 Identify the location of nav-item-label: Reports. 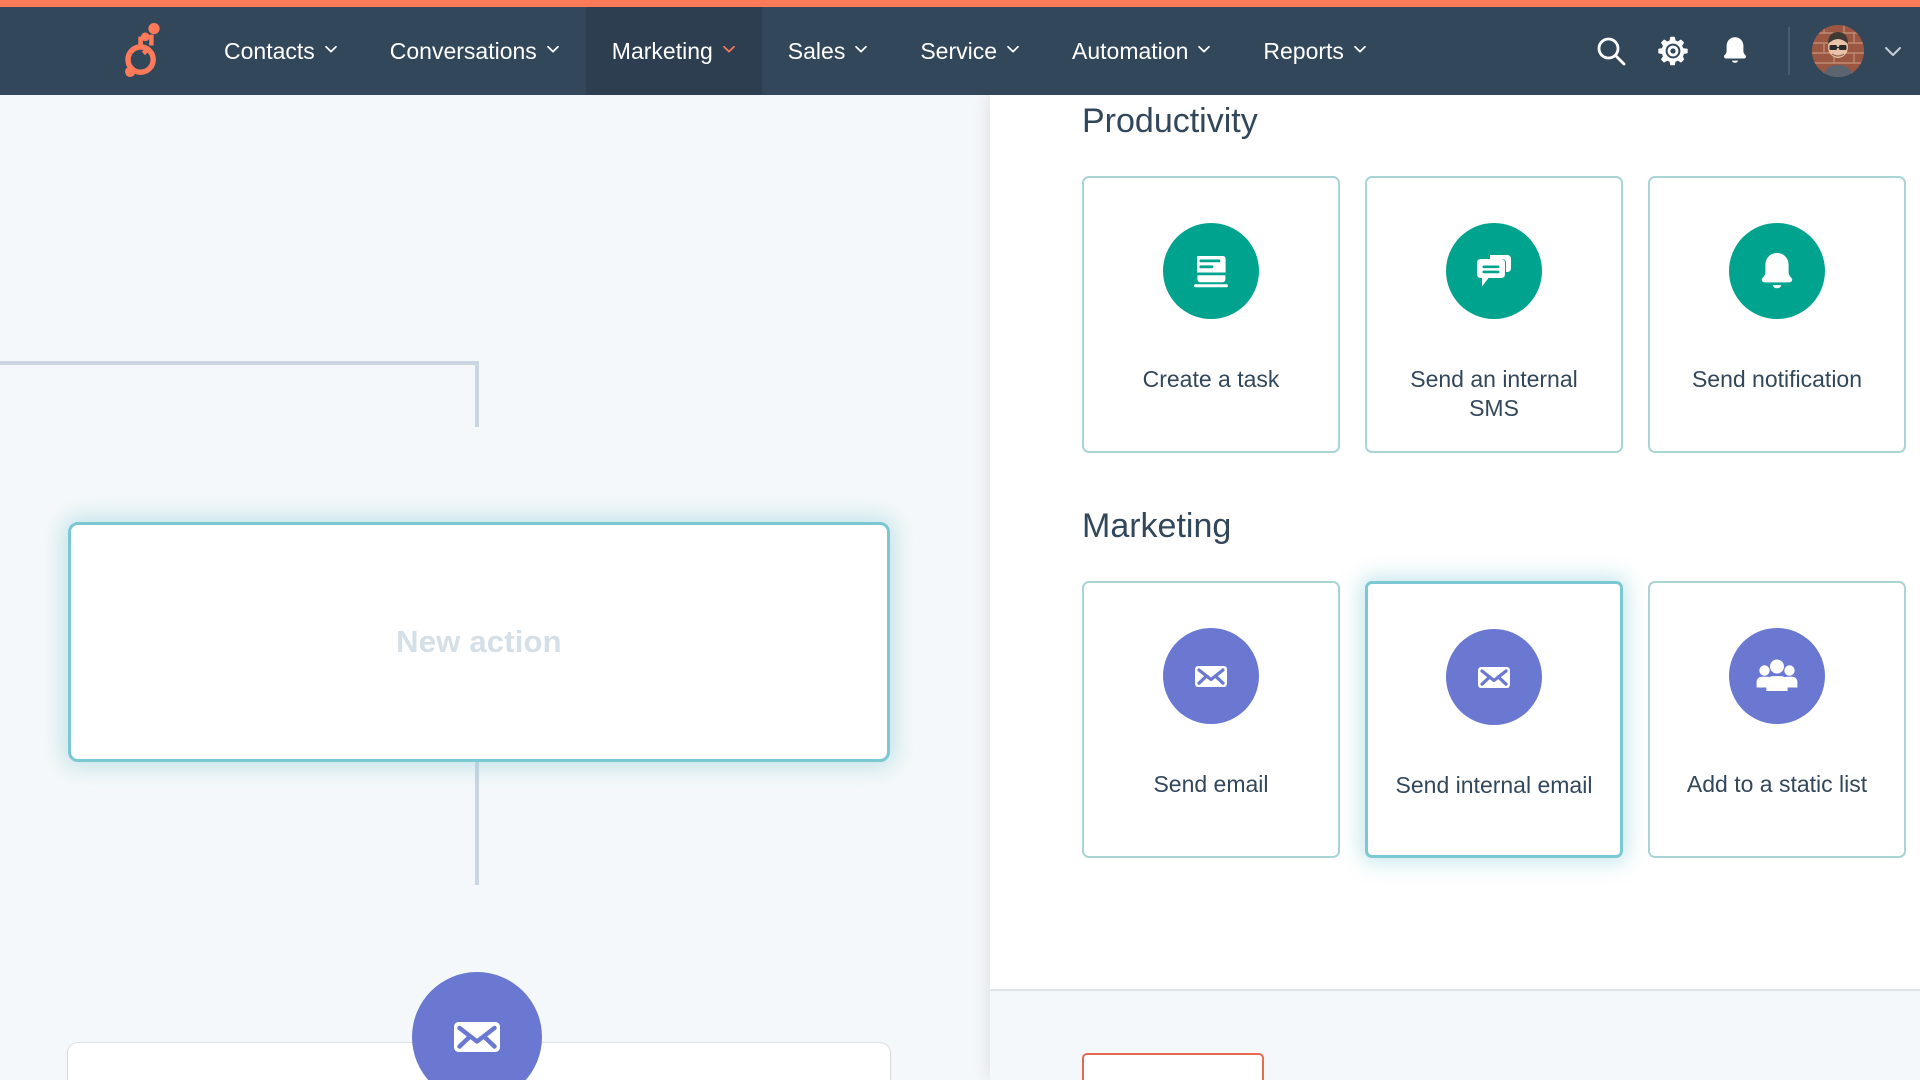
(1303, 50).